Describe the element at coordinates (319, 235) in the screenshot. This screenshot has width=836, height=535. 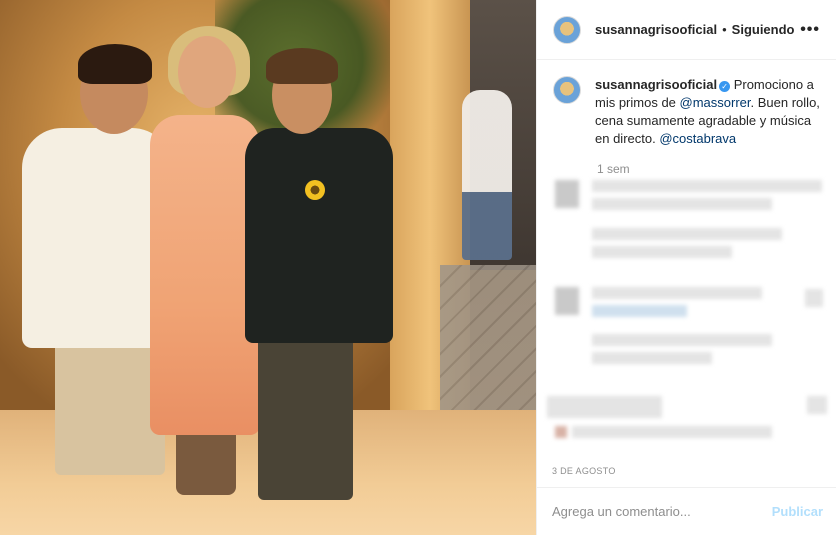
I see `photo-person-right-shirt` at that location.